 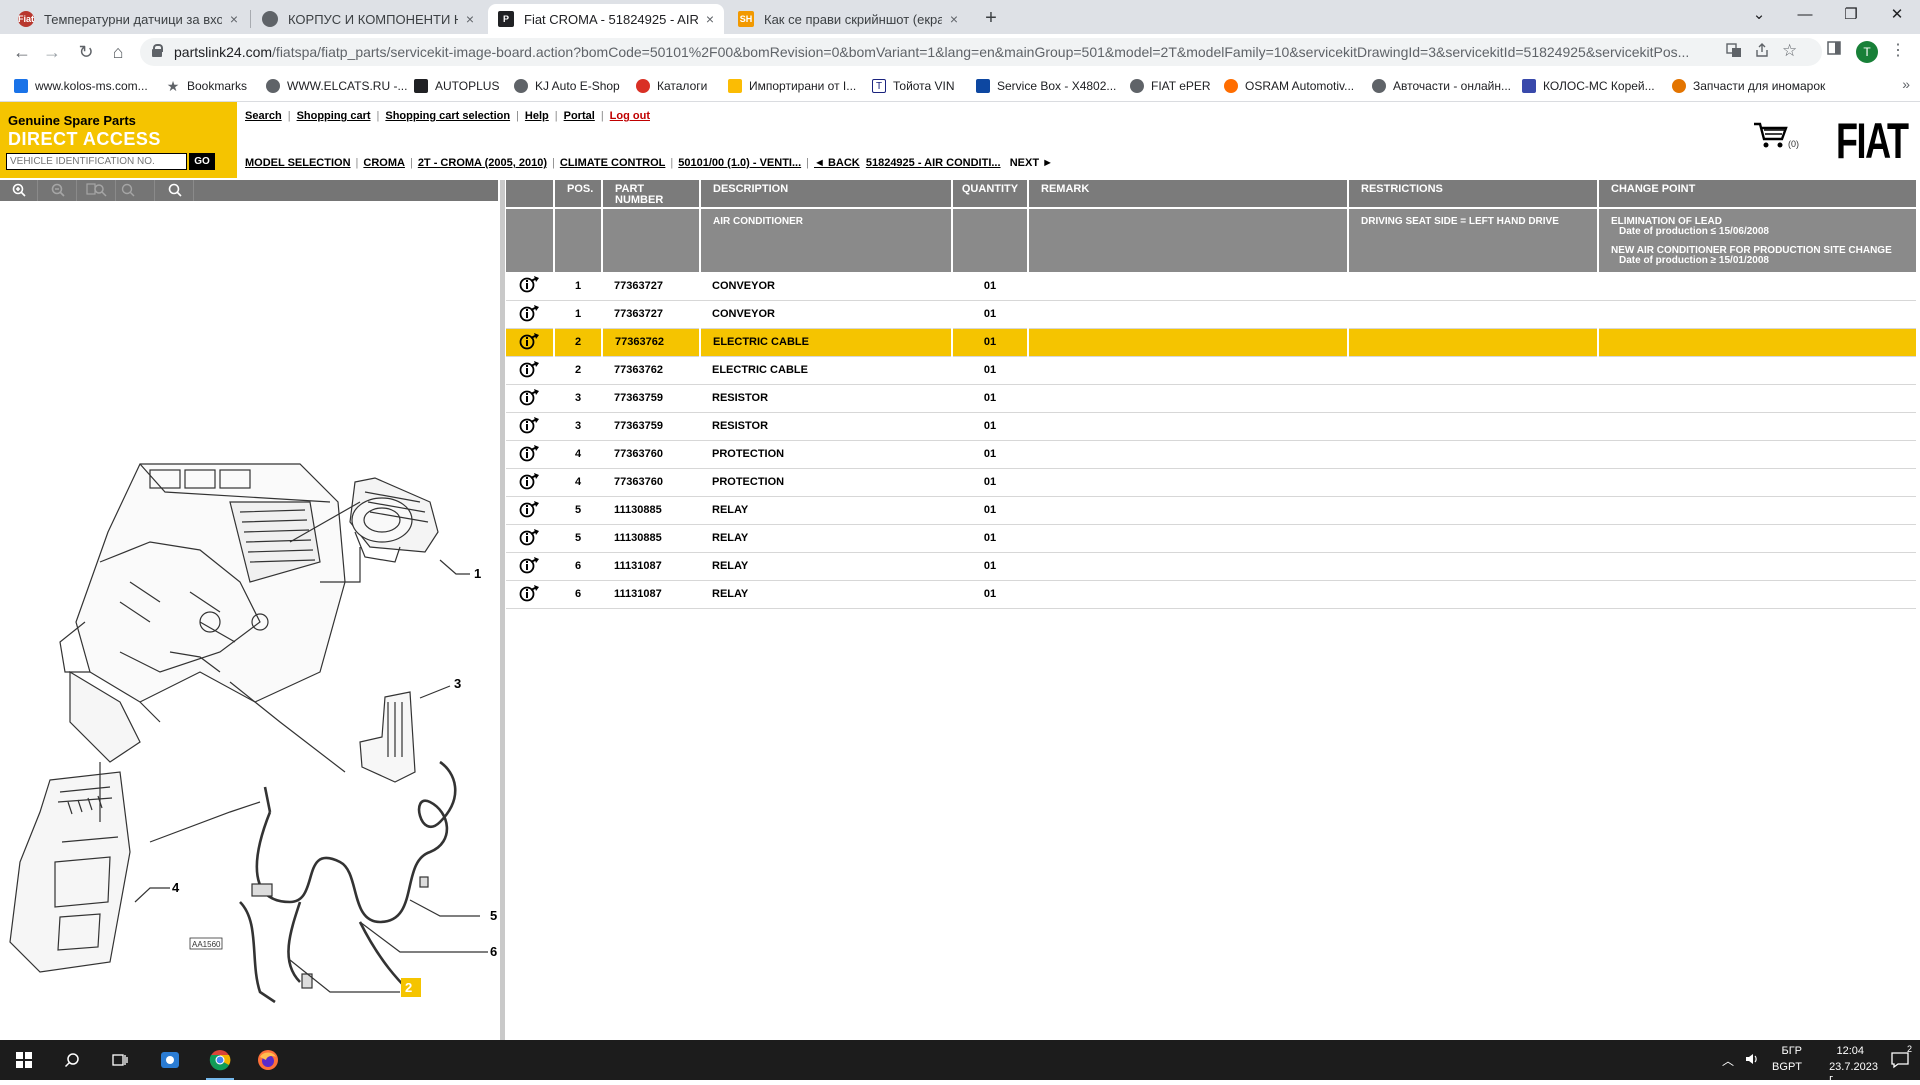 I want to click on clock-time: 12:04, so click(x=1850, y=1051).